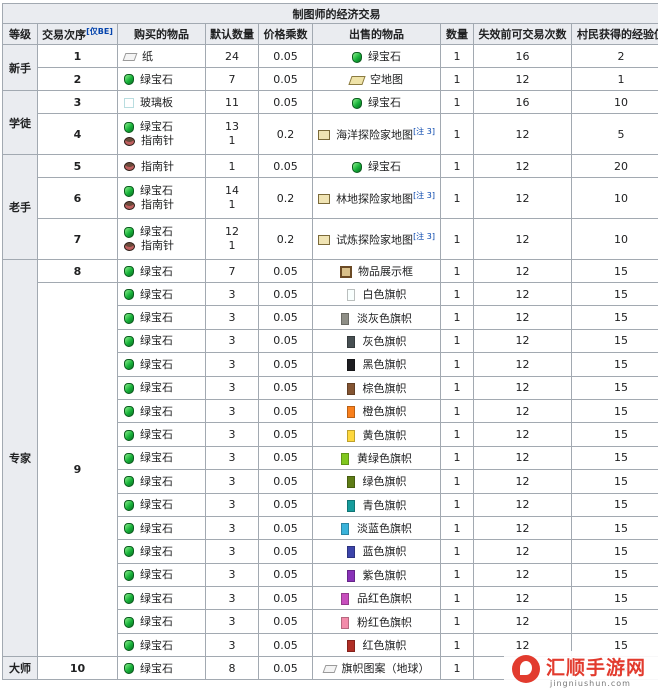 This screenshot has width=658, height=693. What do you see at coordinates (385, 364) in the screenshot?
I see `item-link: 黑色旗帜` at bounding box center [385, 364].